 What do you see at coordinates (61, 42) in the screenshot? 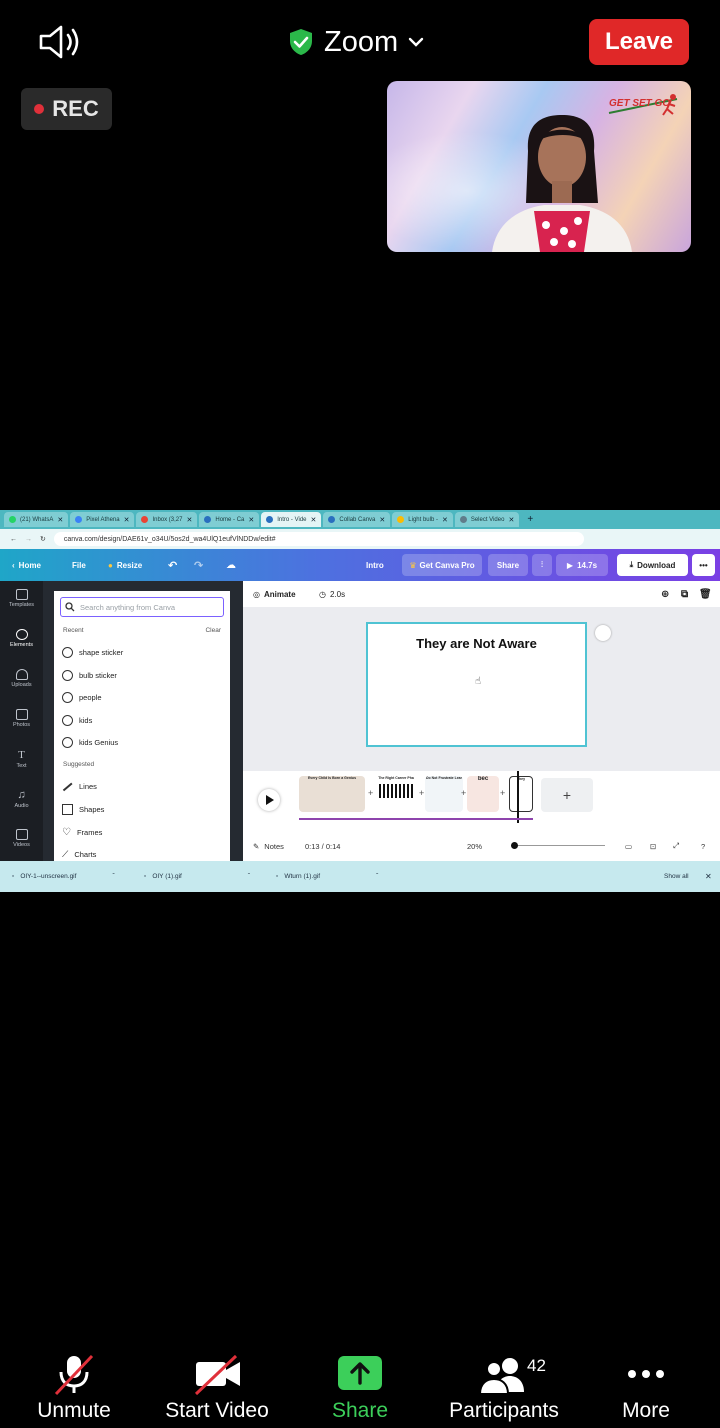
I see `speaker-icon` at bounding box center [61, 42].